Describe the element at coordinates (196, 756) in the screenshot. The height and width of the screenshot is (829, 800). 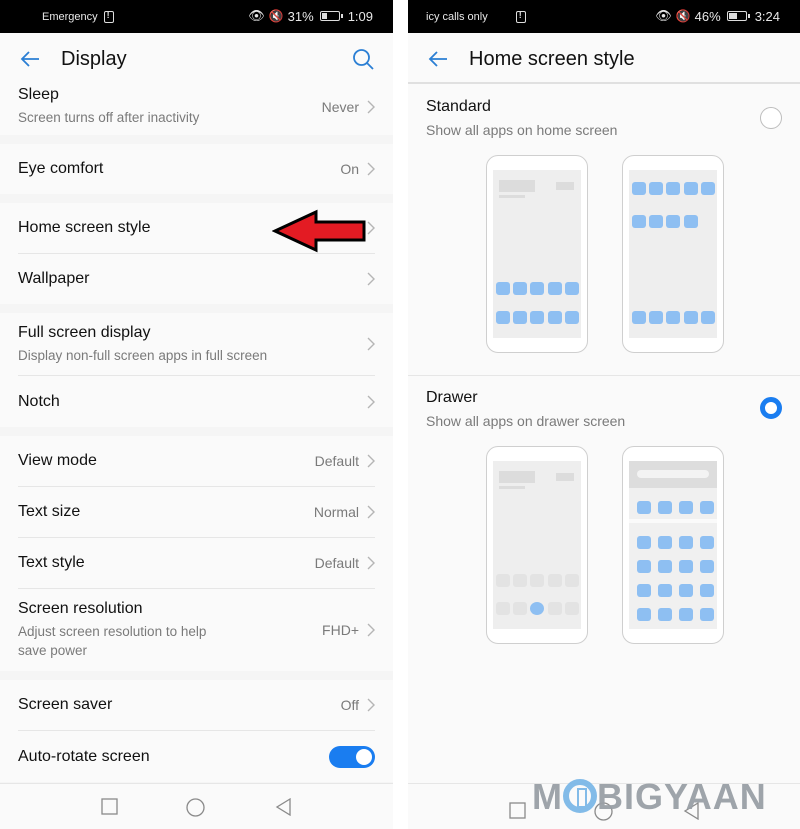
I see `setting-auto-rotate: Auto-rotate screen` at that location.